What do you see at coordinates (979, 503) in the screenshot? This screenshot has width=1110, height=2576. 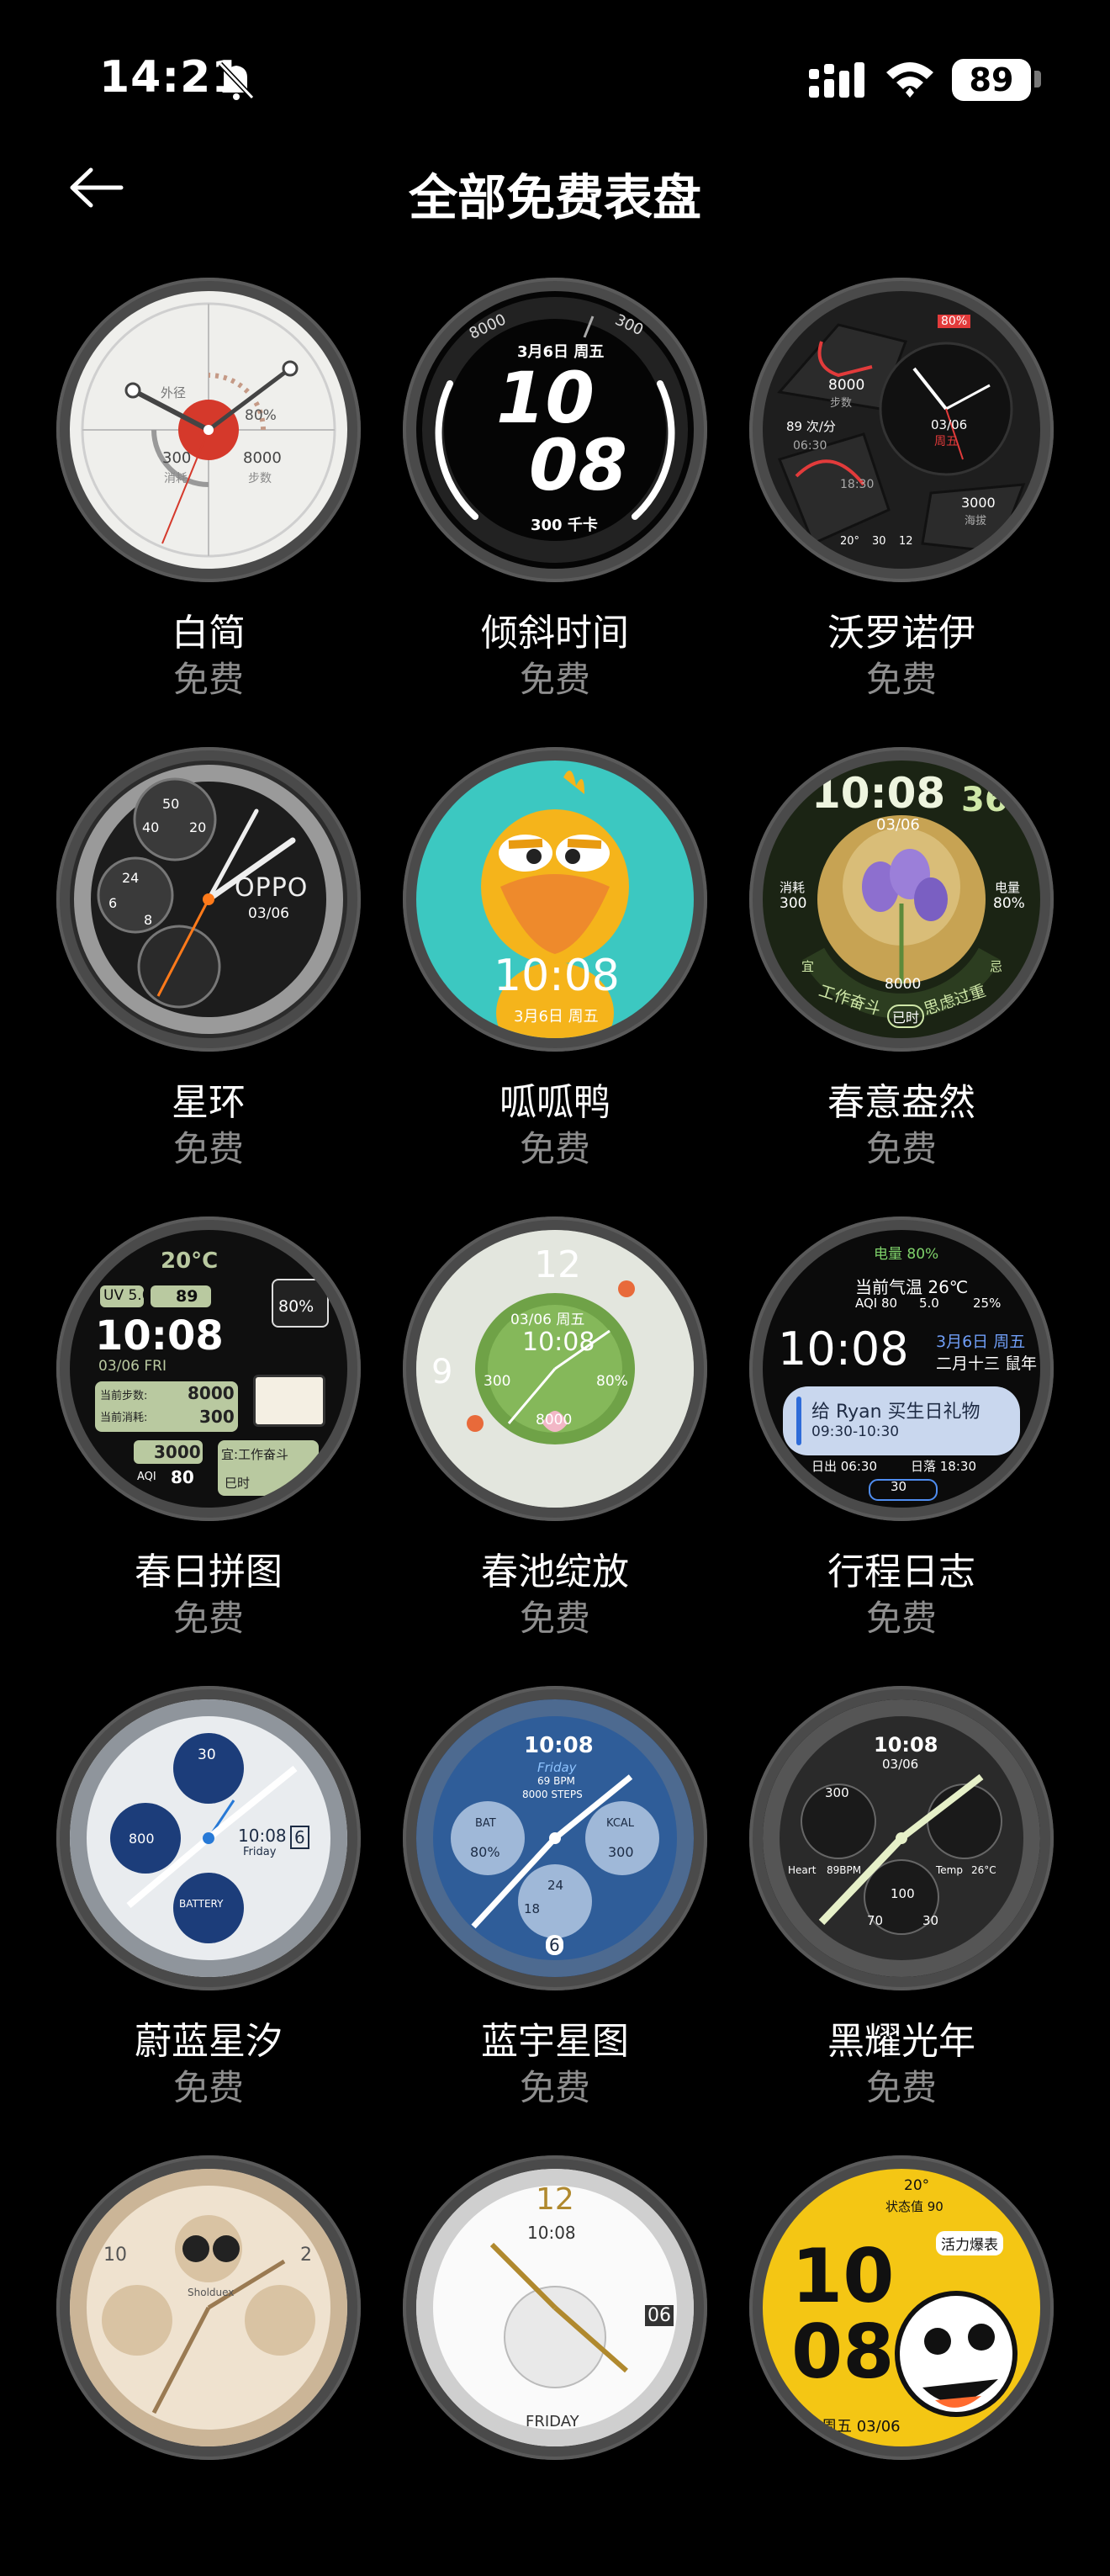 I see `face-text: 3000` at bounding box center [979, 503].